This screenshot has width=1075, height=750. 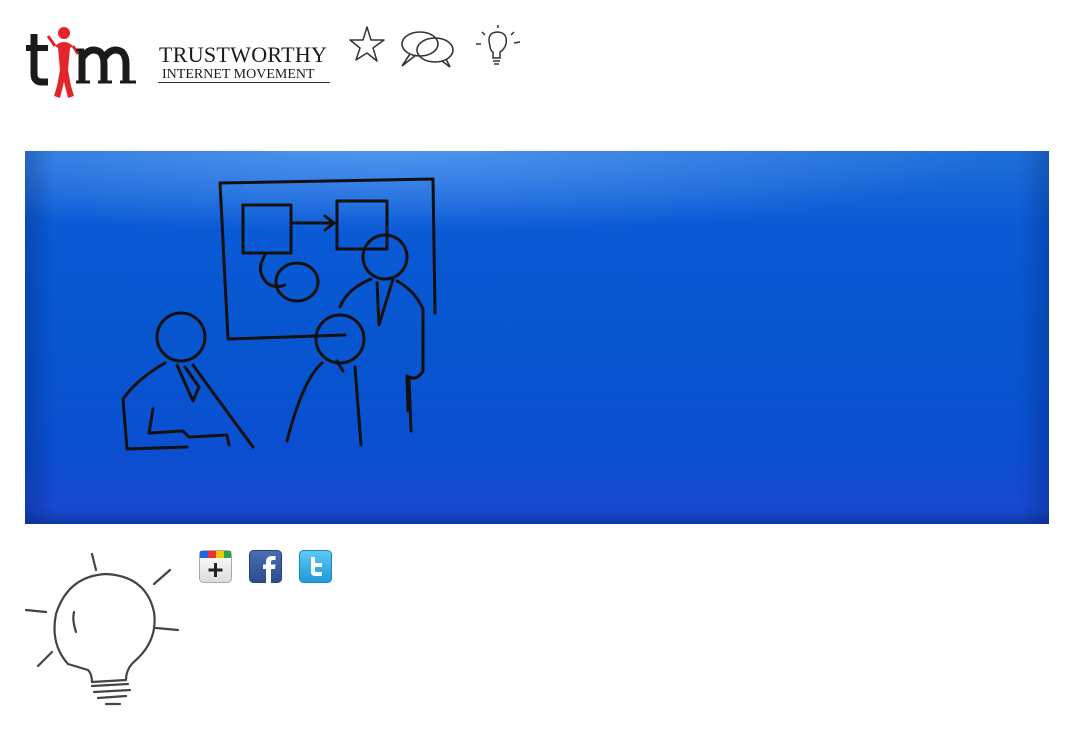 I want to click on google-plus-share-button, so click(x=215, y=566).